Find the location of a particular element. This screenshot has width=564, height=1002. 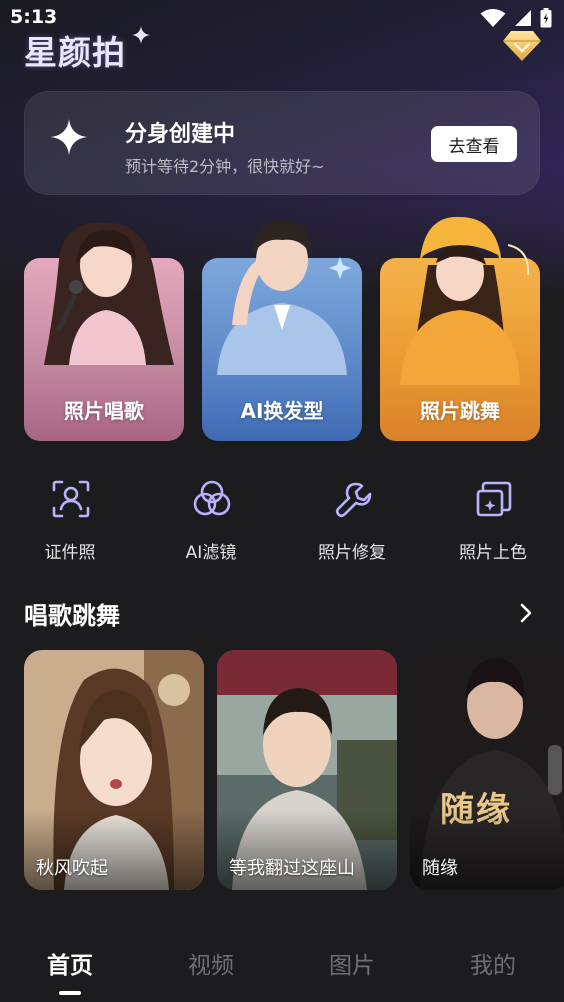

video-card: 等我翻过这座山 is located at coordinates (307, 770).